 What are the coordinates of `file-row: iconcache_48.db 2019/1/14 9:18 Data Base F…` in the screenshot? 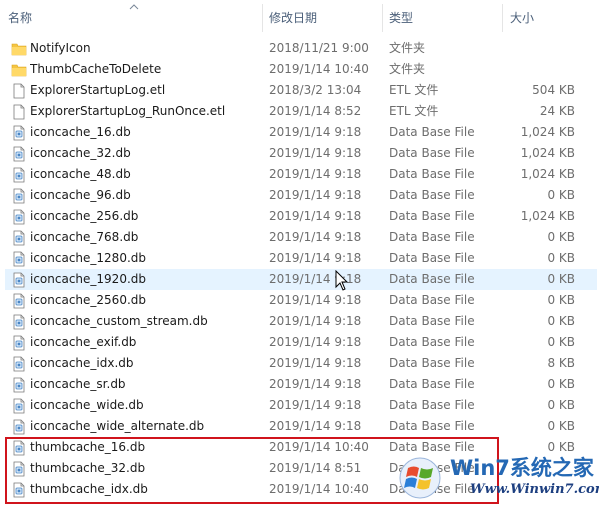 It's located at (301, 174).